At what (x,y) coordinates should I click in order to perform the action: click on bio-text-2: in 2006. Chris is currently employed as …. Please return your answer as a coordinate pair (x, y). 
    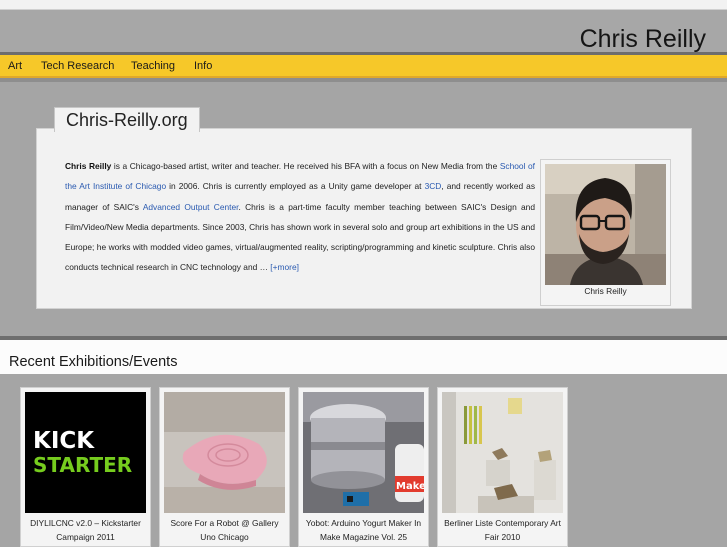
    Looking at the image, I should click on (295, 186).